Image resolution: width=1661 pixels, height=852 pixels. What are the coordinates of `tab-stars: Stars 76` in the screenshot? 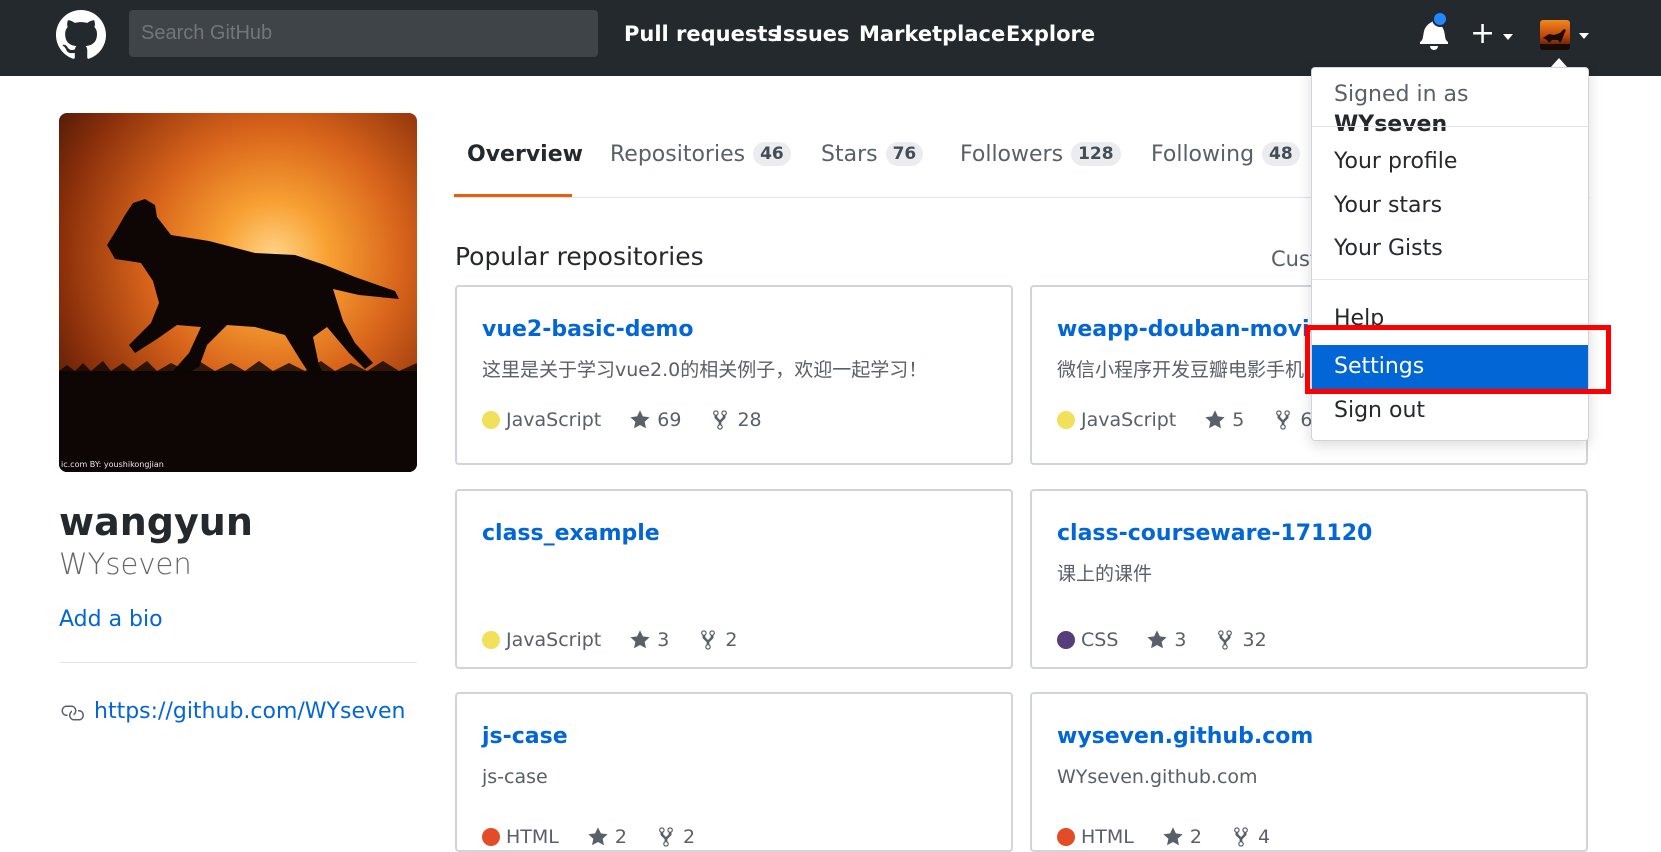 It's located at (872, 155).